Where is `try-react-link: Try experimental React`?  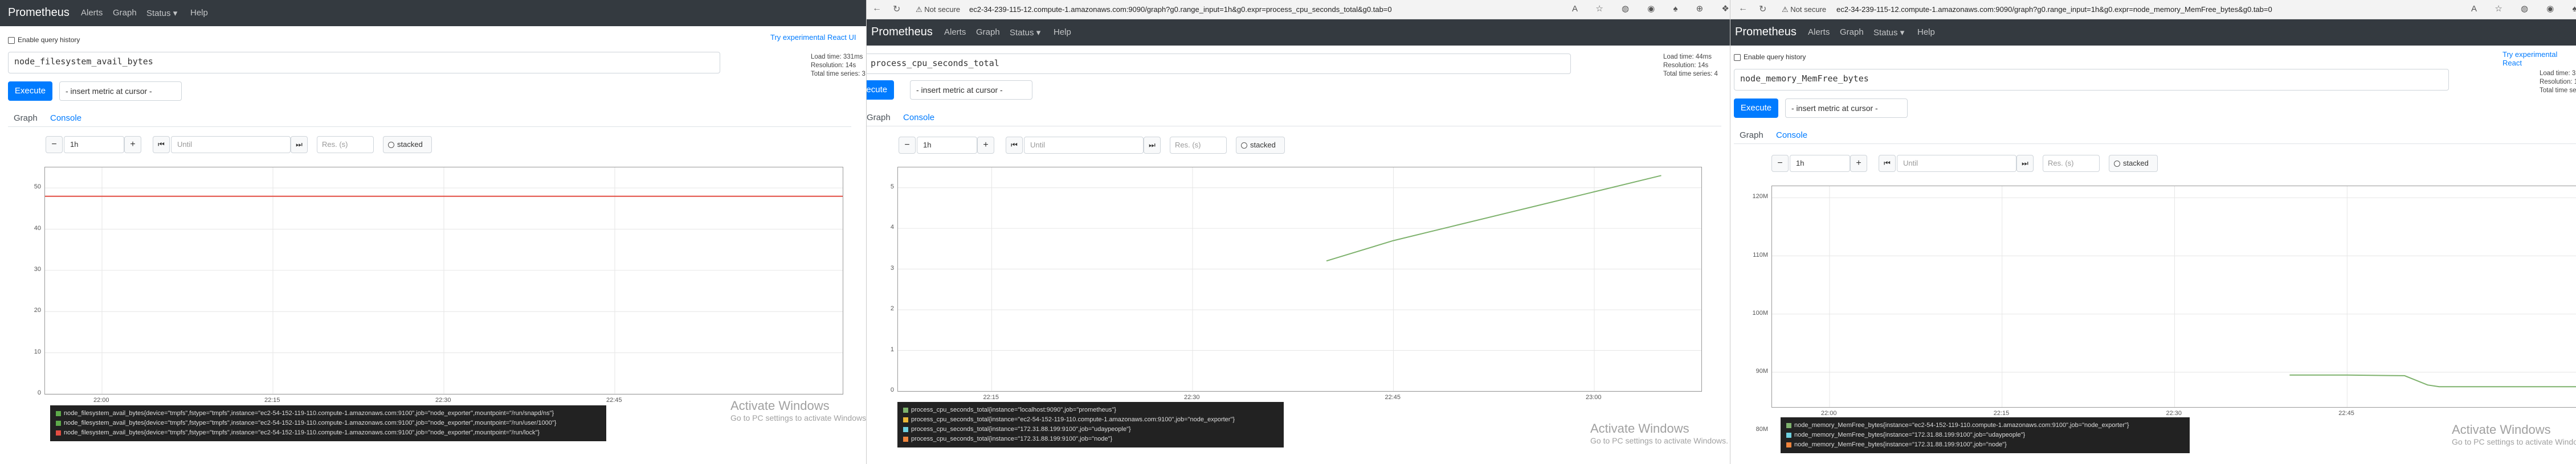
try-react-link: Try experimental React is located at coordinates (2539, 58).